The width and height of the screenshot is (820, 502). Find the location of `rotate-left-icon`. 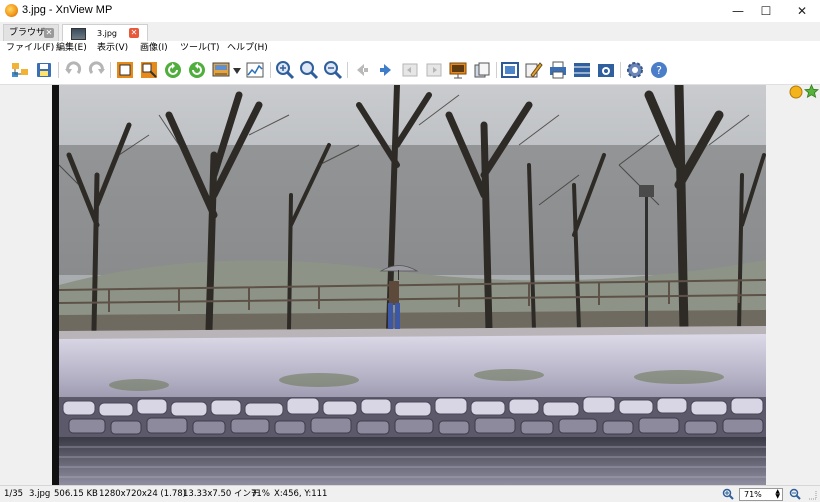

rotate-left-icon is located at coordinates (173, 70).